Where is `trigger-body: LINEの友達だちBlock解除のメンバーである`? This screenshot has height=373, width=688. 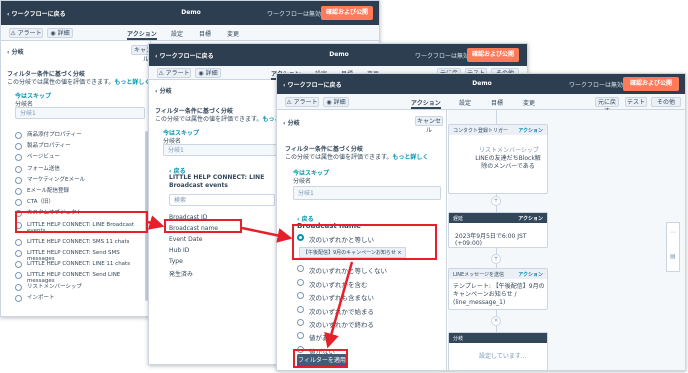
trigger-body: LINEの友達だちBlock解除のメンバーである is located at coordinates (508, 162).